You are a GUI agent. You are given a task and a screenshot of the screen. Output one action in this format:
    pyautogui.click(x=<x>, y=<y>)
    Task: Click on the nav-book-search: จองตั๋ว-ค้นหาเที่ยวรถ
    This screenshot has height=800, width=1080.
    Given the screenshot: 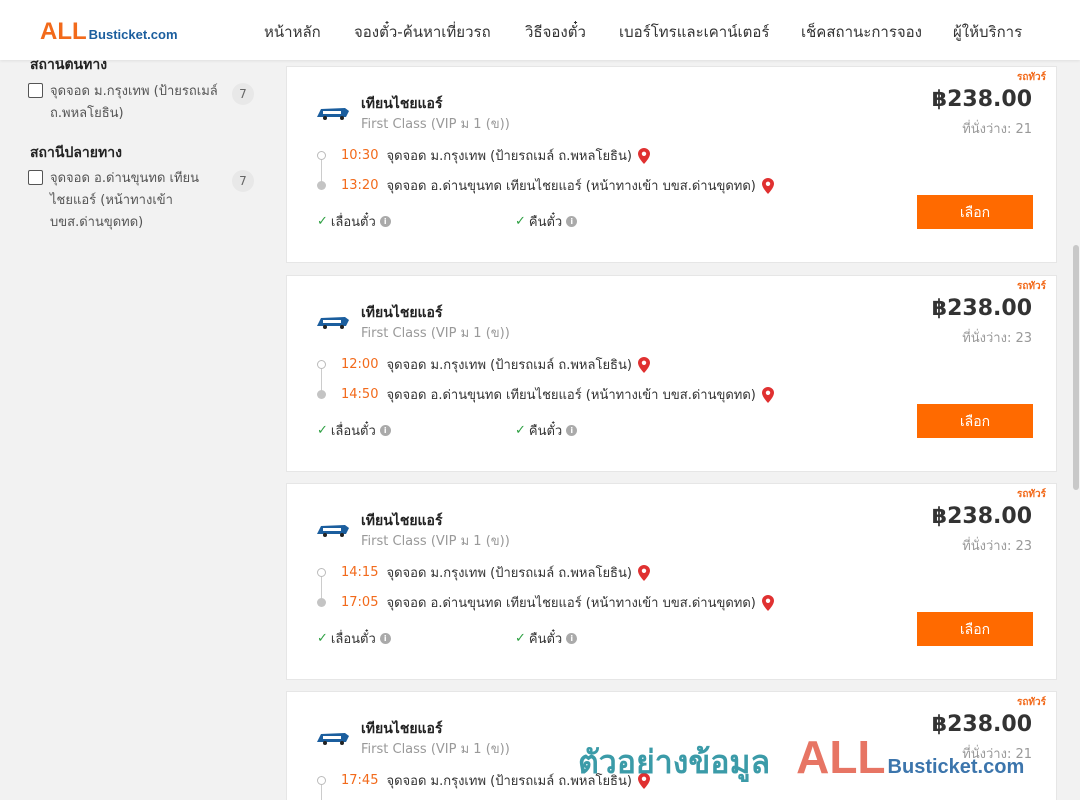 What is the action you would take?
    pyautogui.click(x=422, y=32)
    